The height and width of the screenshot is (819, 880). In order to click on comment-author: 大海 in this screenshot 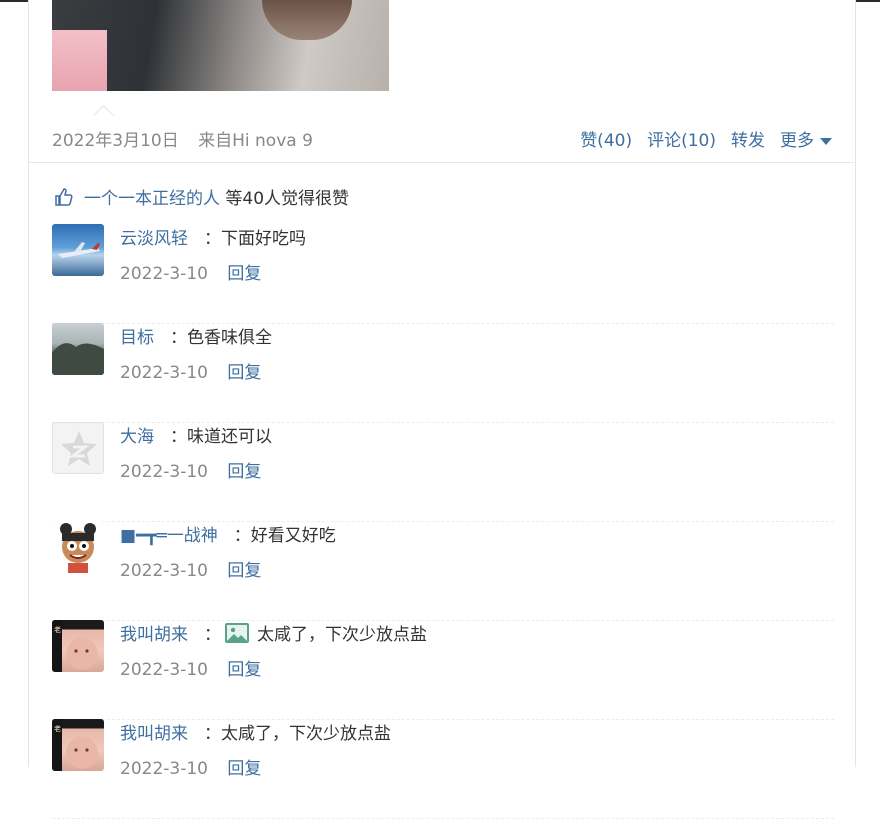, I will do `click(137, 434)`.